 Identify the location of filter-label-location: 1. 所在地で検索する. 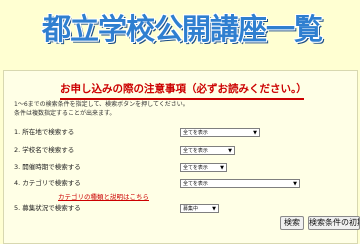
(44, 132).